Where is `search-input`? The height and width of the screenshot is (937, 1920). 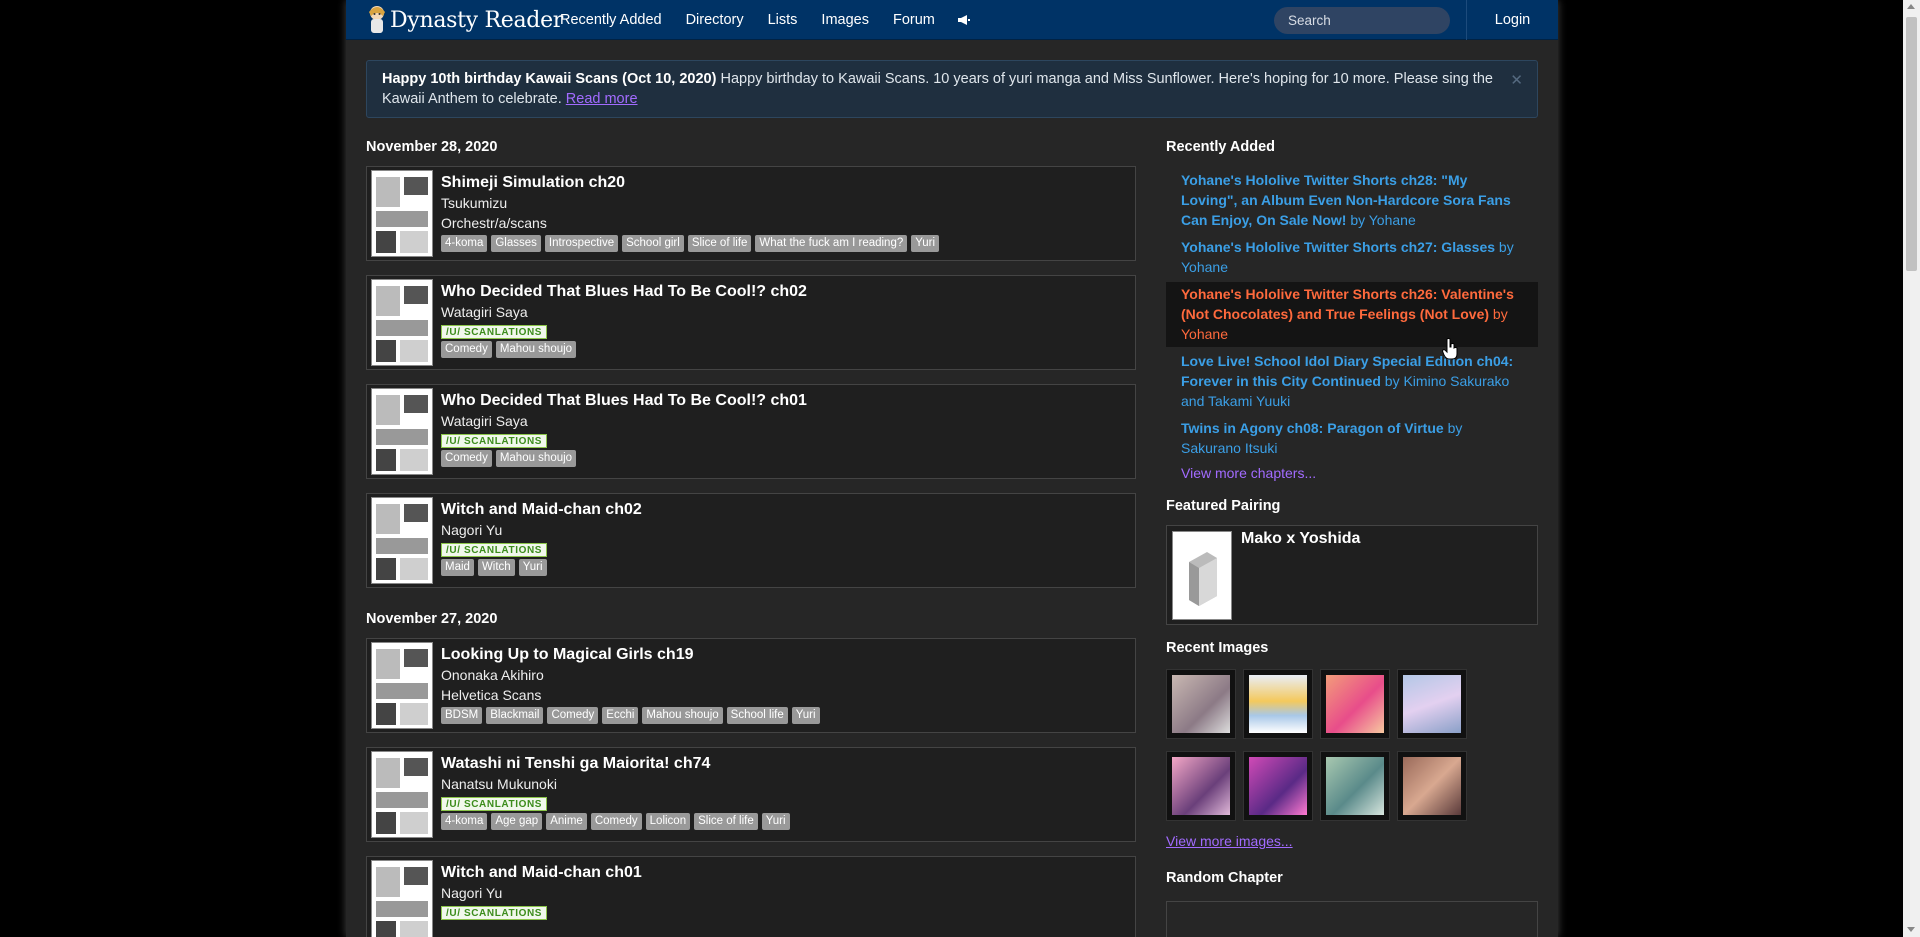
search-input is located at coordinates (1362, 20).